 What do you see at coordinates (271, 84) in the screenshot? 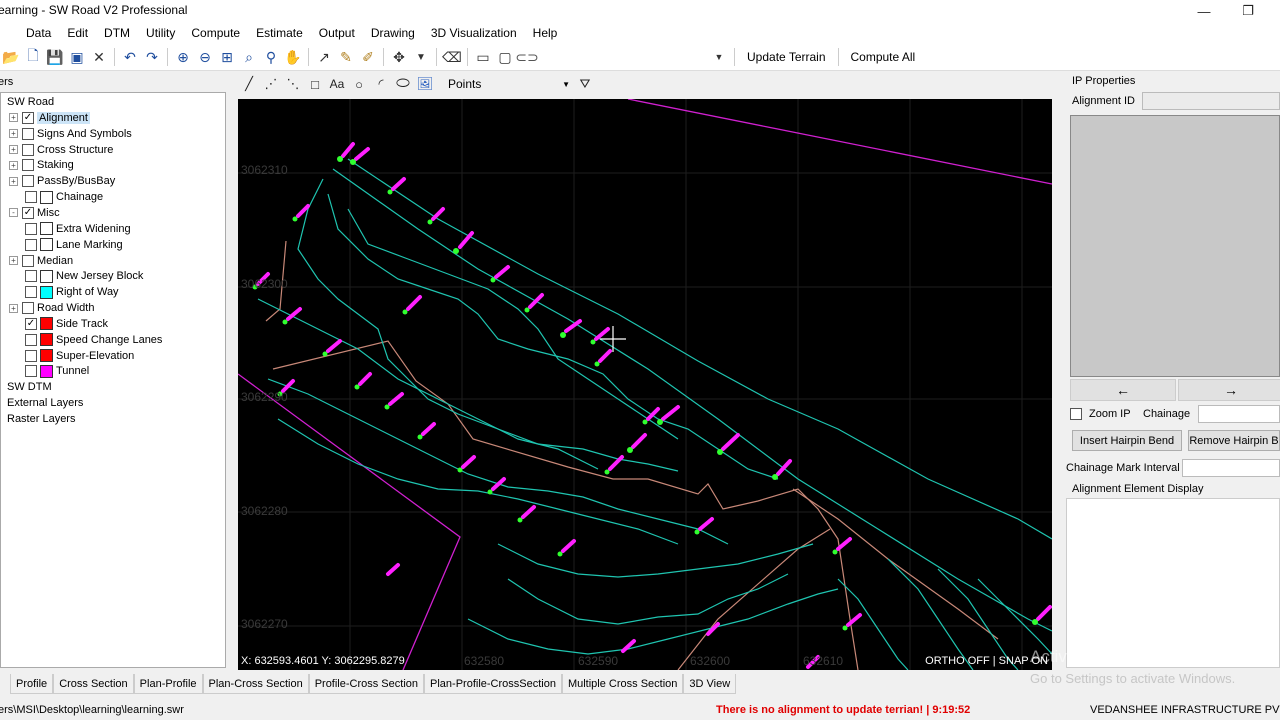
I see `polyline-icon: ⋰` at bounding box center [271, 84].